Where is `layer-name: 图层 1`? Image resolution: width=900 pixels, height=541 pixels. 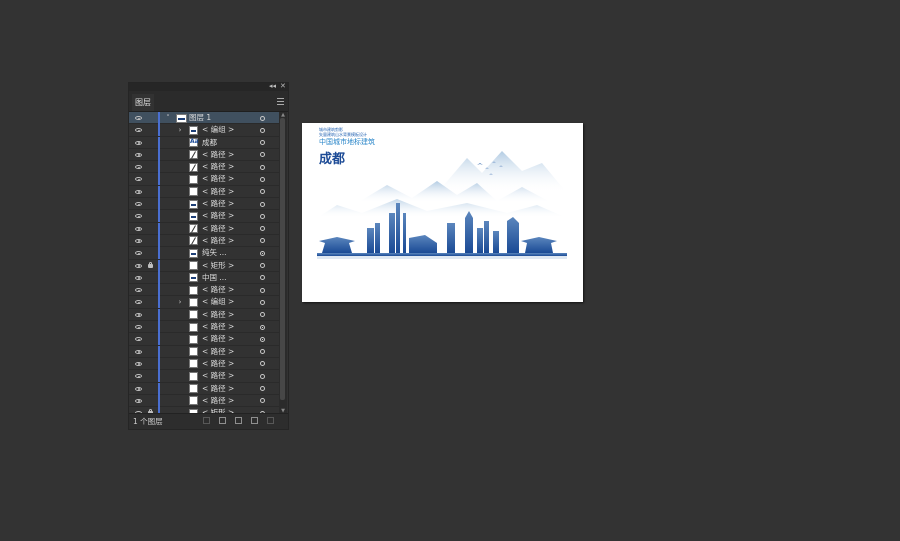 layer-name: 图层 1 is located at coordinates (200, 118).